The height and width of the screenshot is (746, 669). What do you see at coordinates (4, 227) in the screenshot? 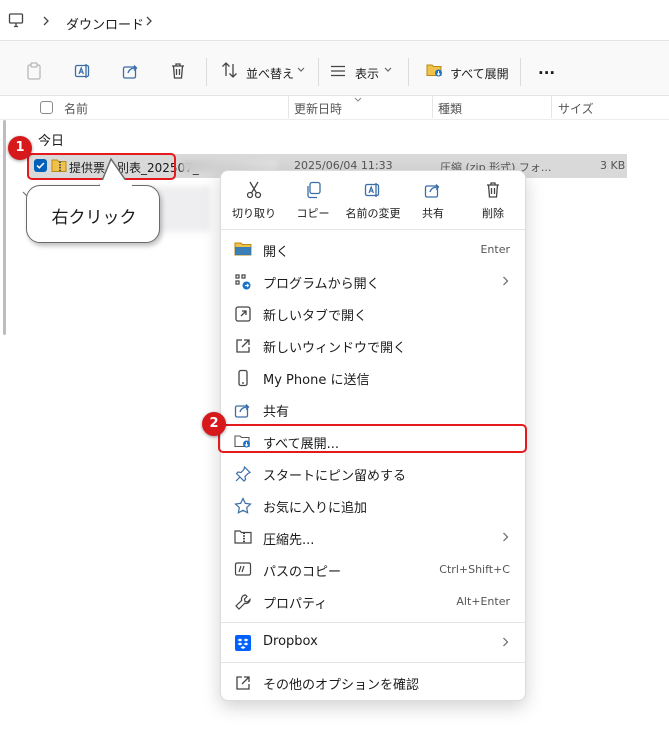
I see `scrollbar` at bounding box center [4, 227].